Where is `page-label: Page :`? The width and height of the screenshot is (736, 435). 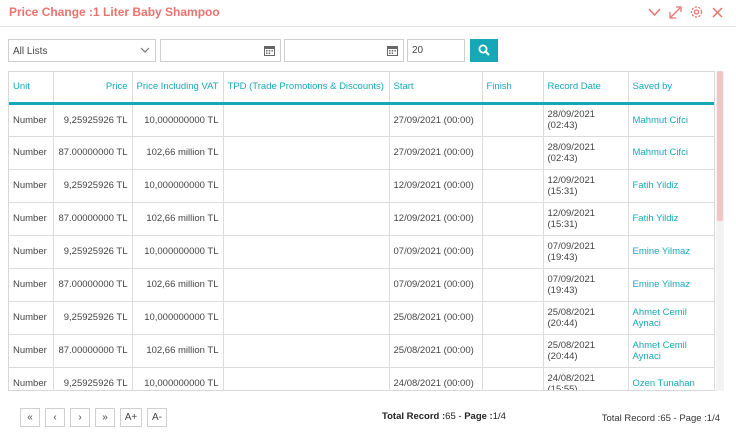
page-label: Page : is located at coordinates (478, 416).